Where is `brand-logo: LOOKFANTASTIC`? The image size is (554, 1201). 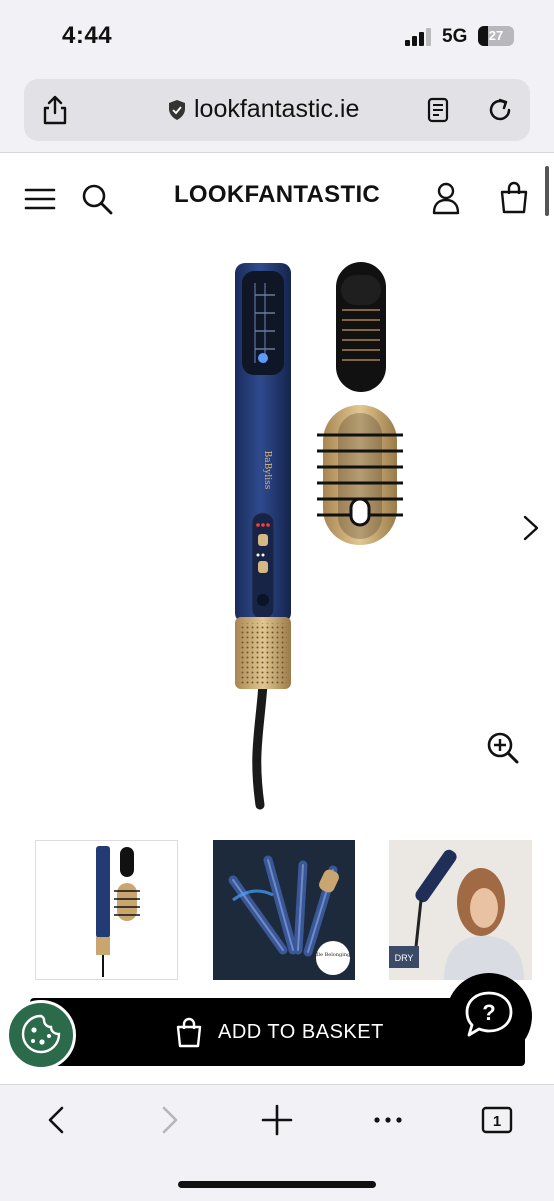
brand-logo: LOOKFANTASTIC is located at coordinates (277, 195).